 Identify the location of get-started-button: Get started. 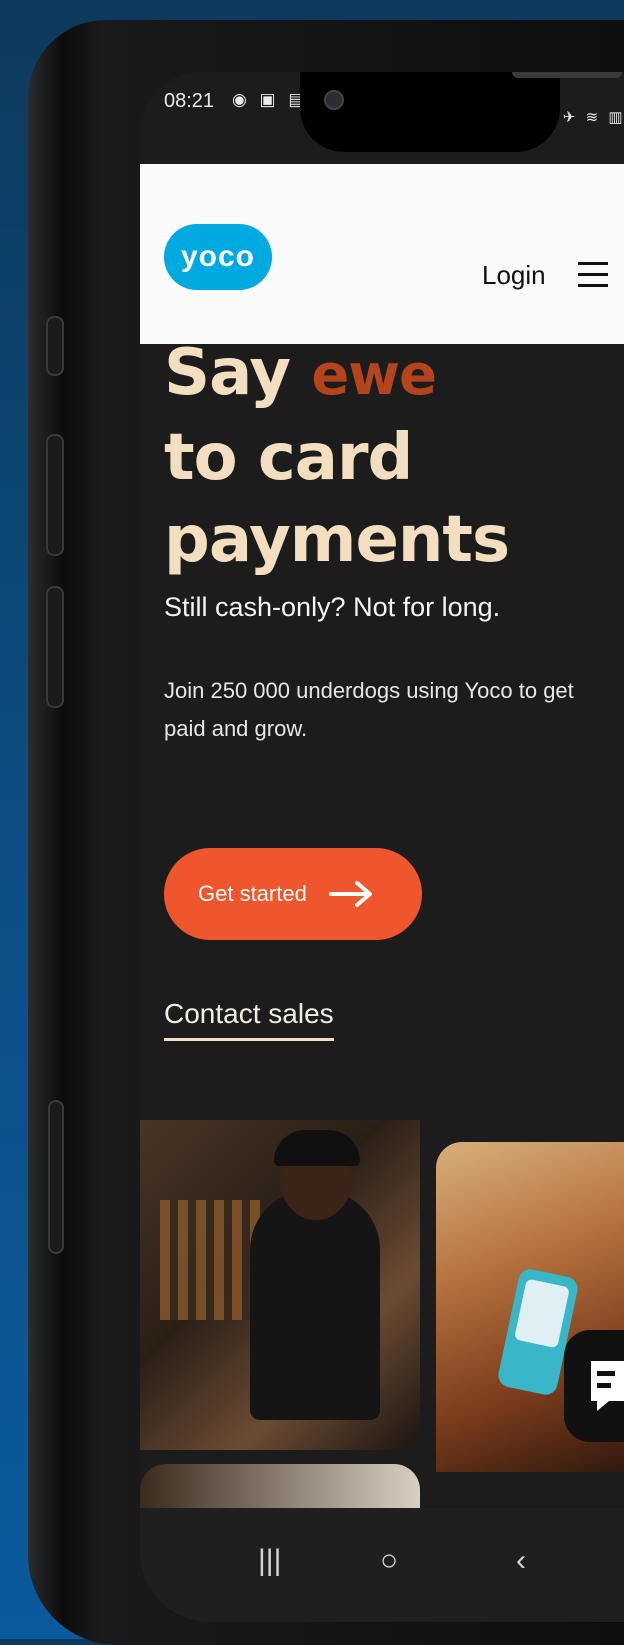
(293, 894).